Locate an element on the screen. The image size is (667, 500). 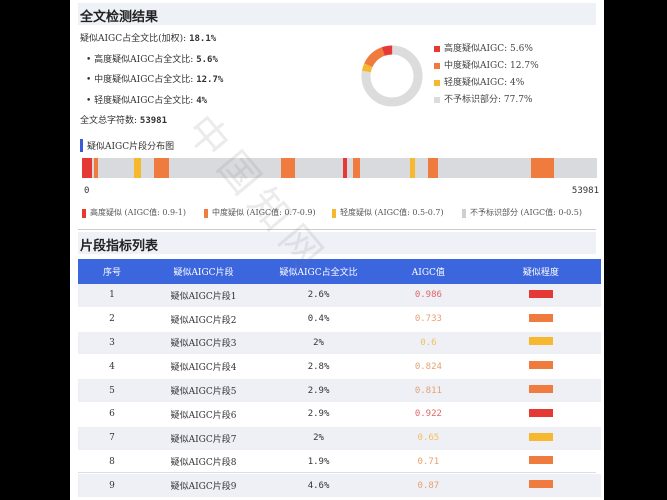
table-title: 片段指标列表 is located at coordinates (119, 246).